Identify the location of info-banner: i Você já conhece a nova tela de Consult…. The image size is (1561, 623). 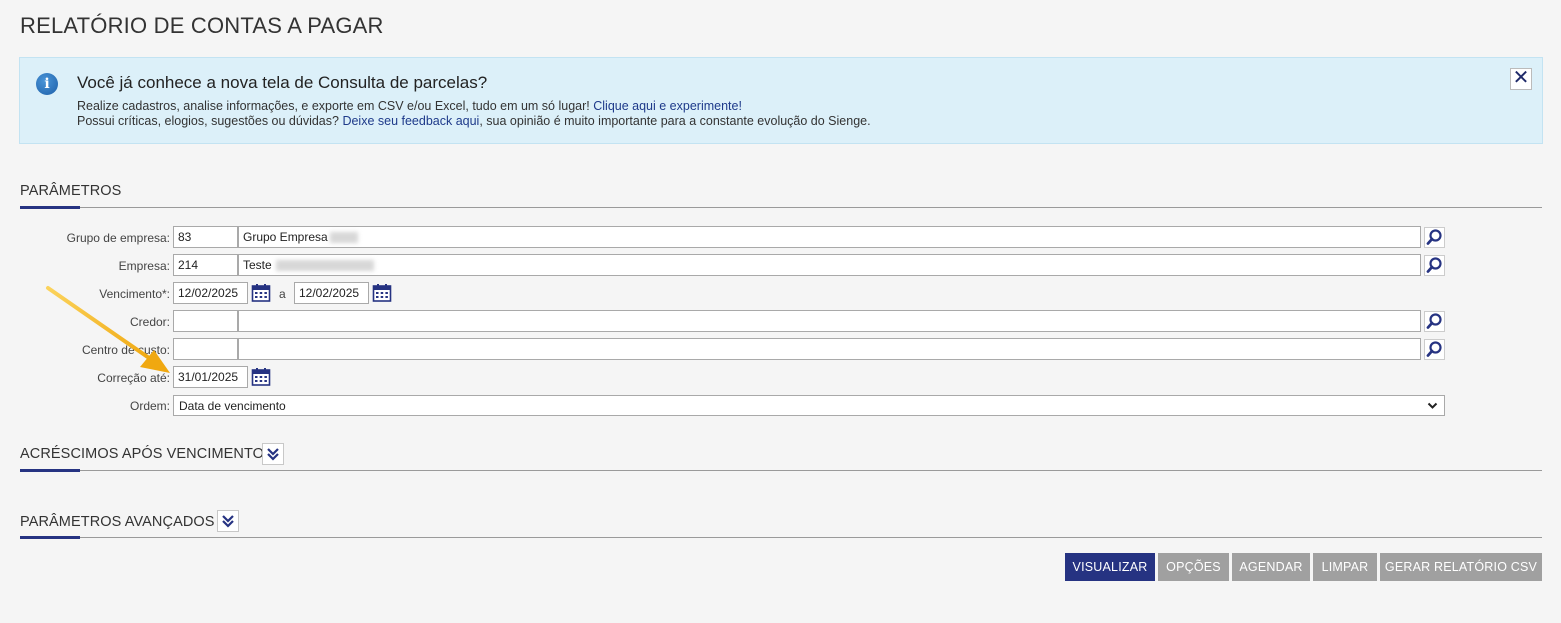
(781, 100).